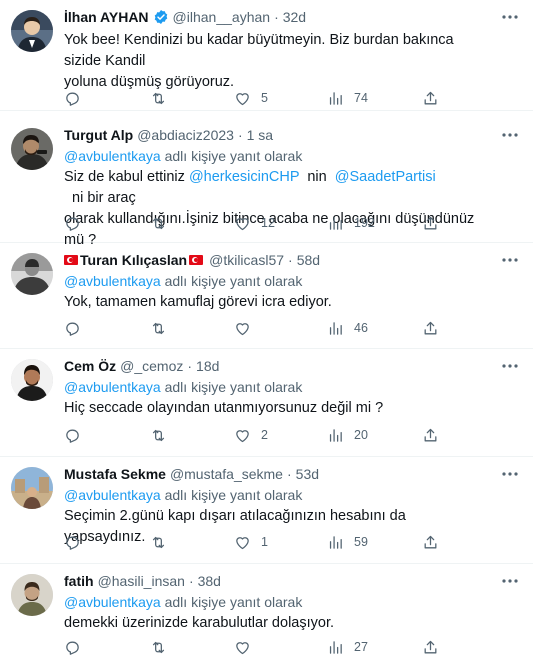  Describe the element at coordinates (347, 435) in the screenshot. I see `views-button: 20` at that location.